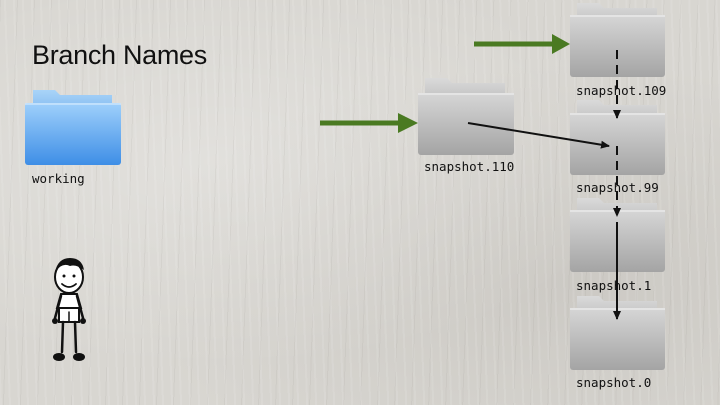  What do you see at coordinates (614, 285) in the screenshot?
I see `snapshot-label: snapshot.1` at bounding box center [614, 285].